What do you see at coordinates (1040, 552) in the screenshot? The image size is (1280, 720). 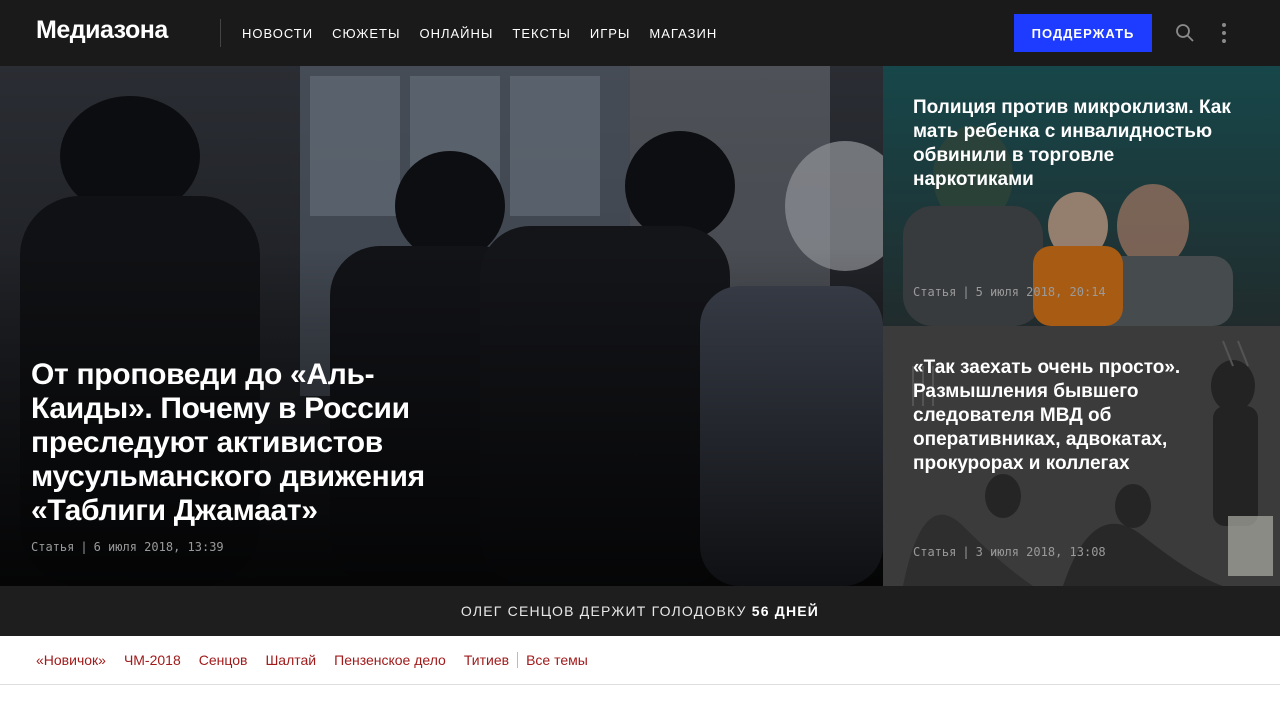 I see `article-date: 3 июля 2018, 13:08` at bounding box center [1040, 552].